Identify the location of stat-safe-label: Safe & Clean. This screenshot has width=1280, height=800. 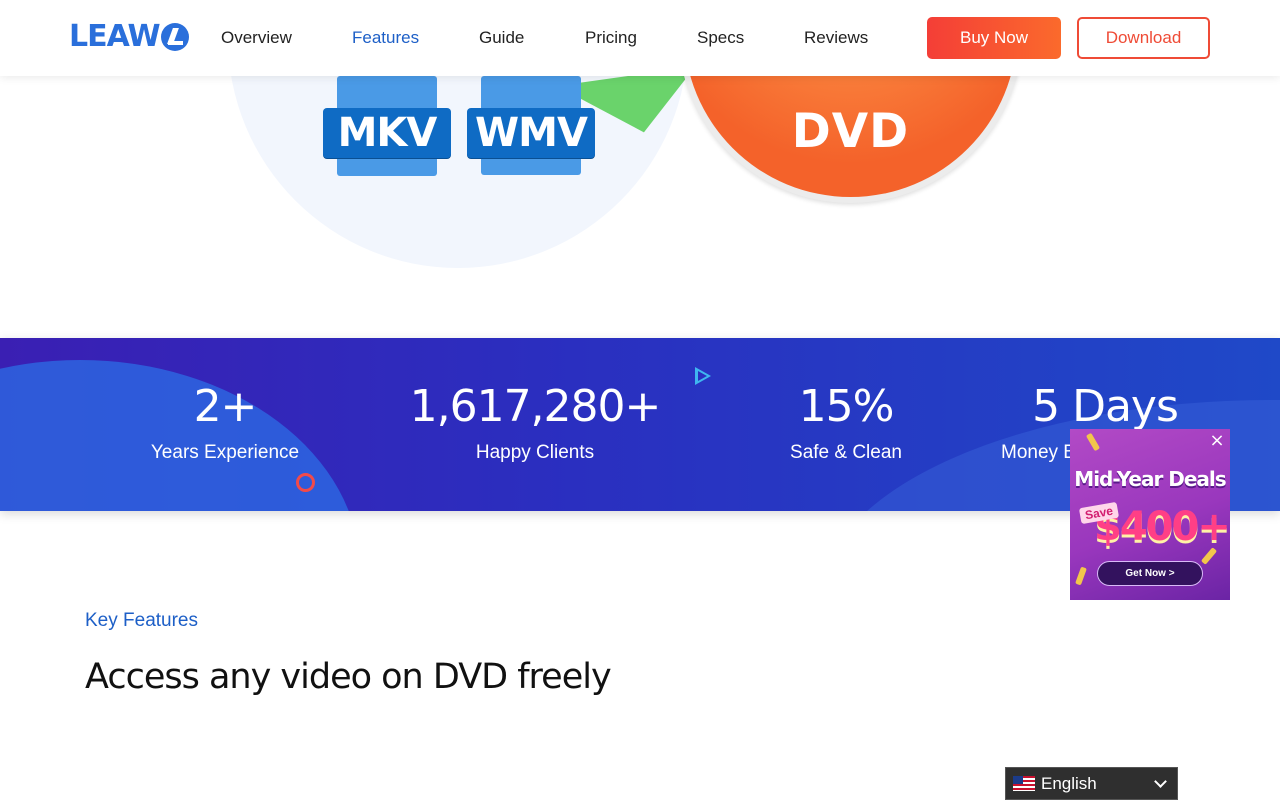
(846, 452).